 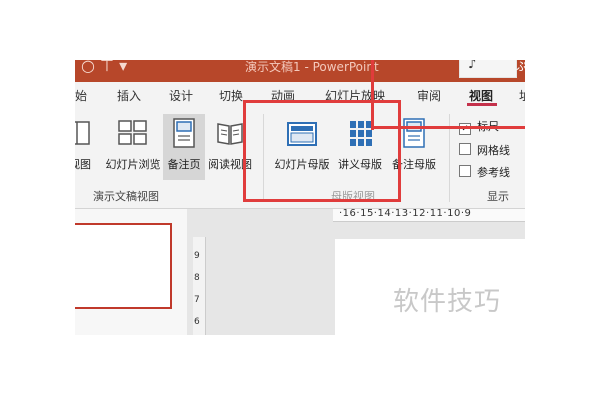 What do you see at coordinates (230, 134) in the screenshot?
I see `reading-view-icon` at bounding box center [230, 134].